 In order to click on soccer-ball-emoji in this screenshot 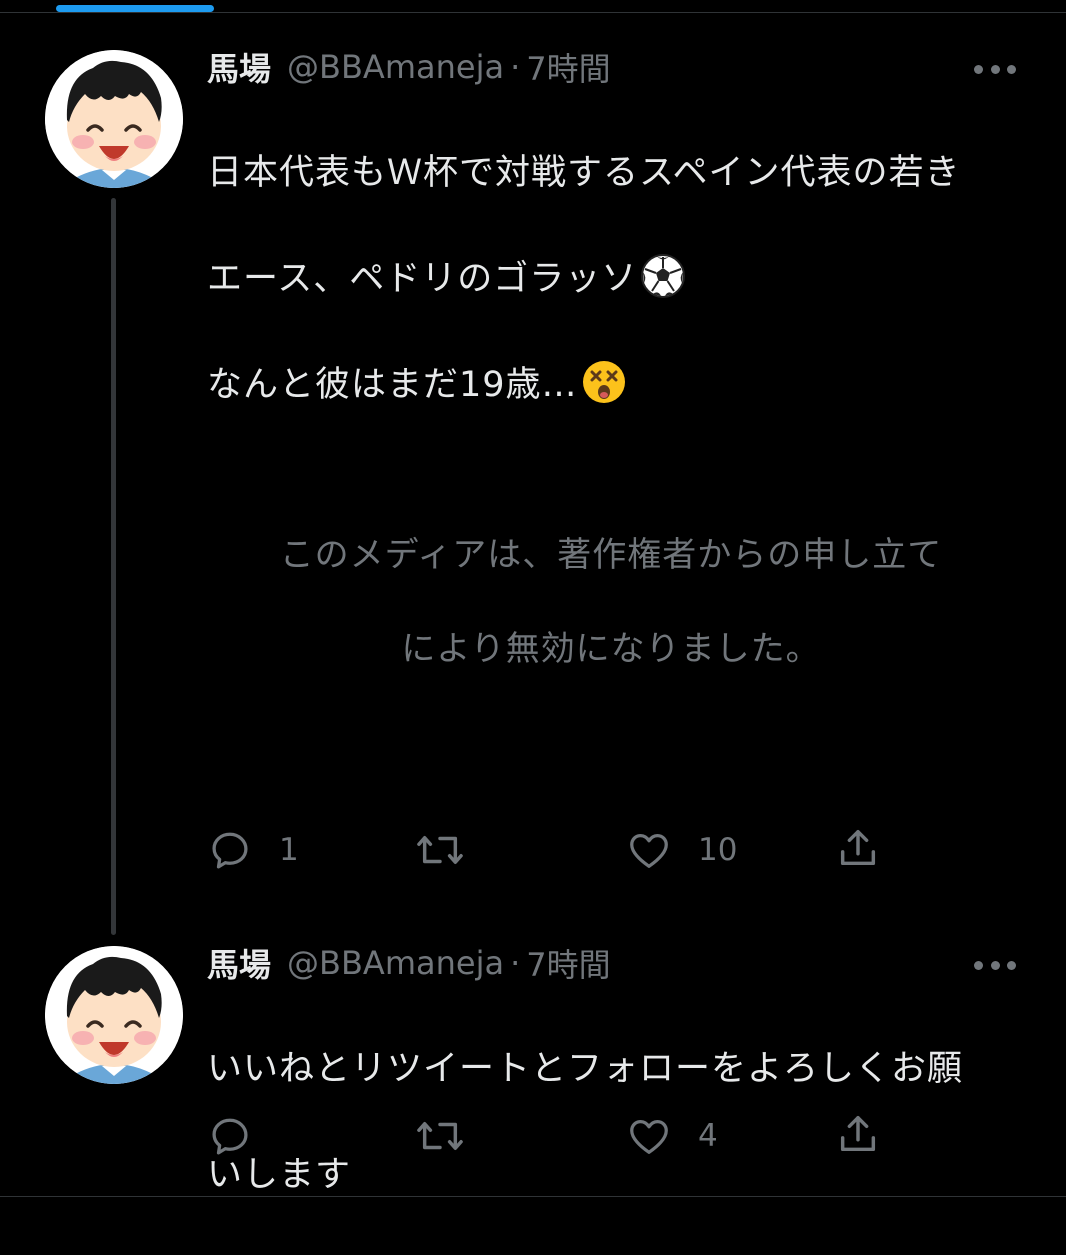, I will do `click(663, 276)`.